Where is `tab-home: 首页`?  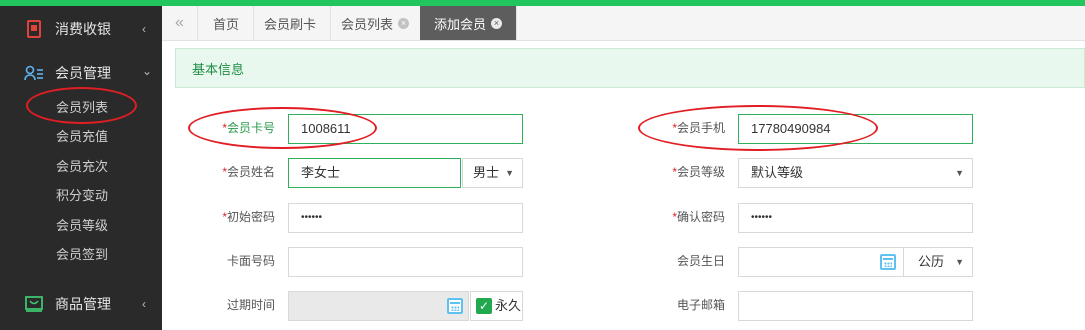
tab-home: 首页 is located at coordinates (227, 23).